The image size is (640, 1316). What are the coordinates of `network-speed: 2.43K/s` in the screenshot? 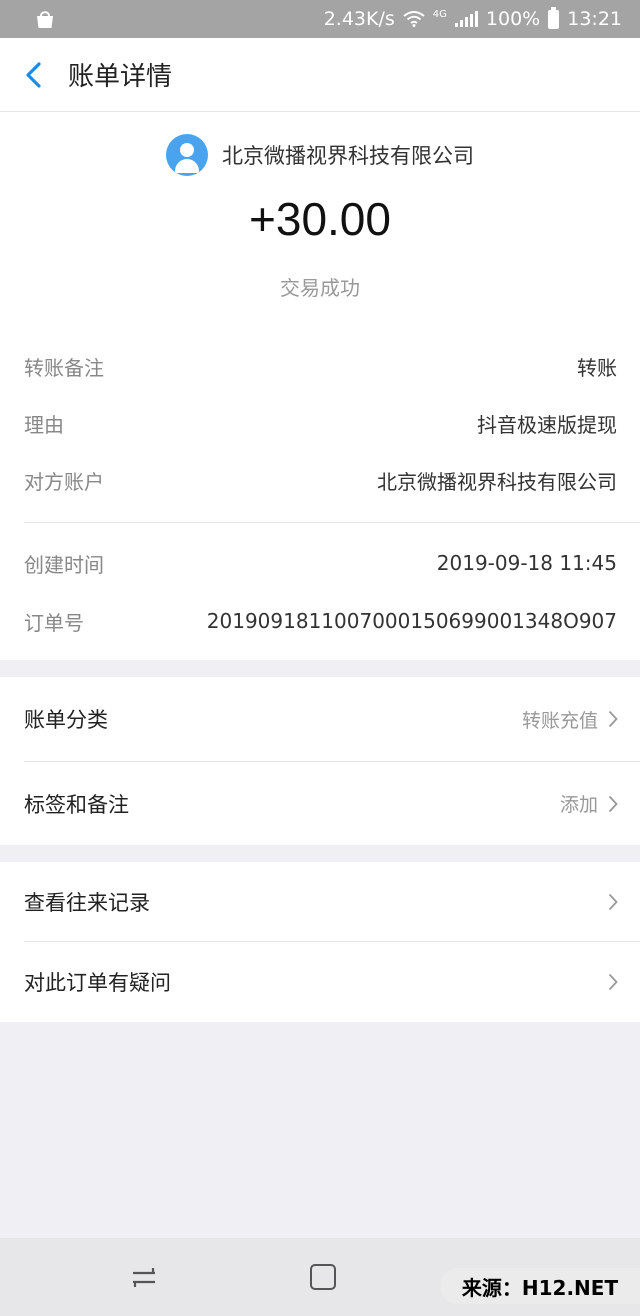 It's located at (359, 19).